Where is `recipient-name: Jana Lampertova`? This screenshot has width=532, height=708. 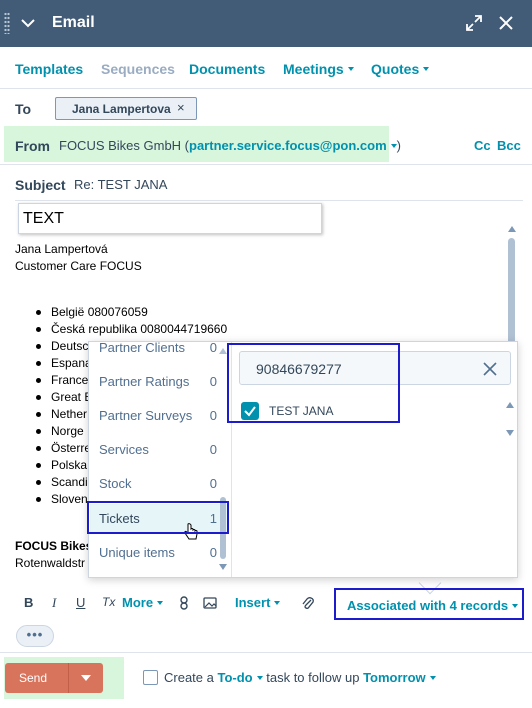 recipient-name: Jana Lampertova is located at coordinates (121, 109).